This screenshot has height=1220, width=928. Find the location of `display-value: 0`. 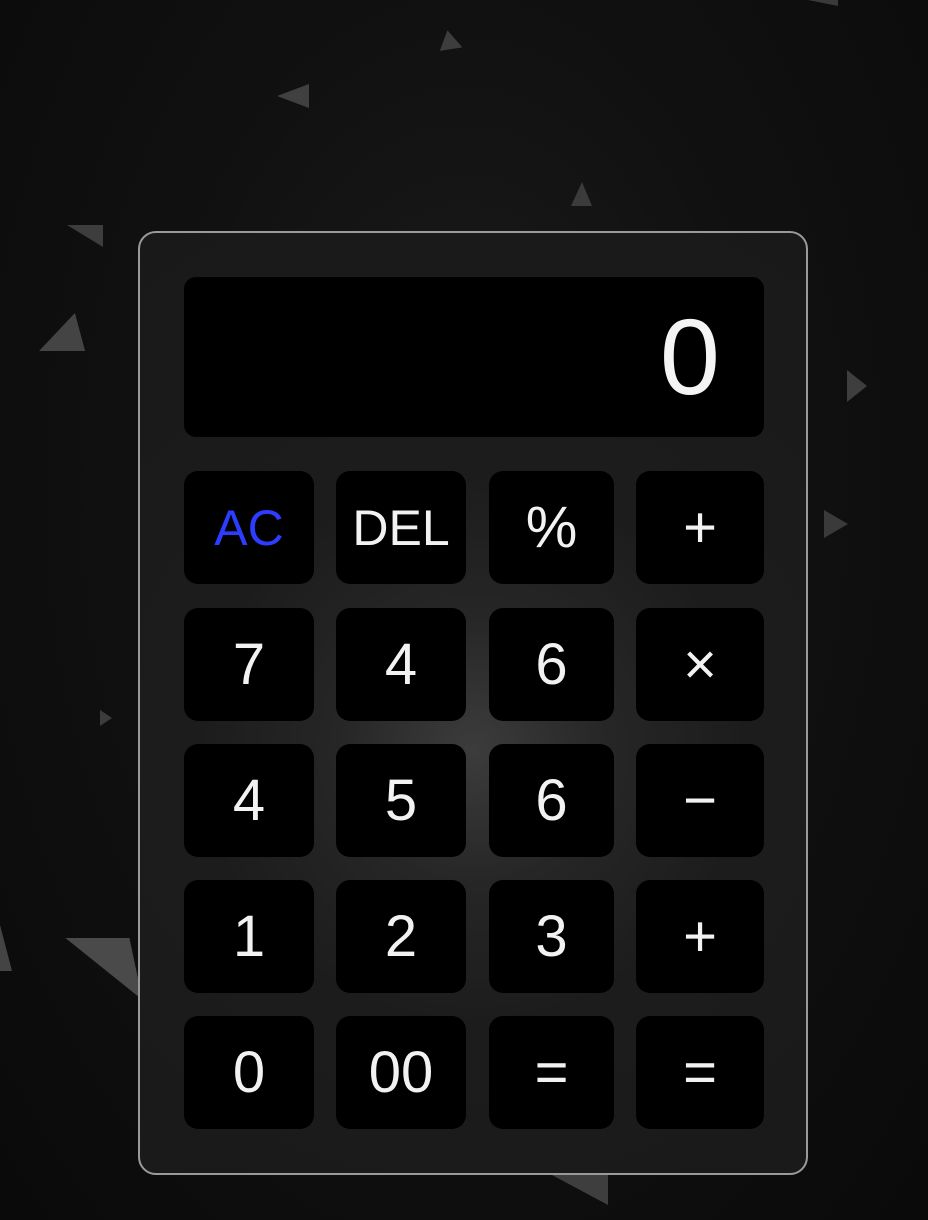

display-value: 0 is located at coordinates (689, 356).